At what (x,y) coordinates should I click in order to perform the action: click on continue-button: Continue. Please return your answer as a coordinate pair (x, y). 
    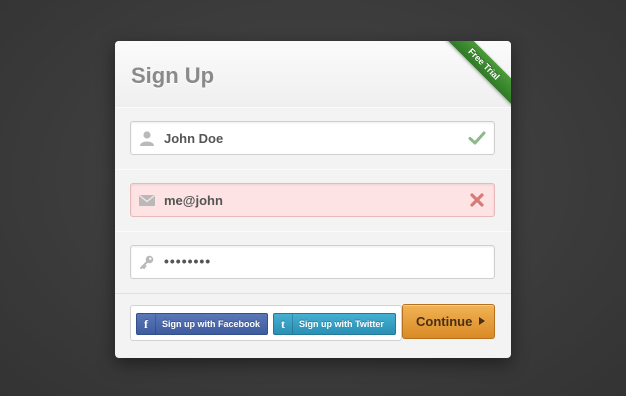
    Looking at the image, I should click on (448, 321).